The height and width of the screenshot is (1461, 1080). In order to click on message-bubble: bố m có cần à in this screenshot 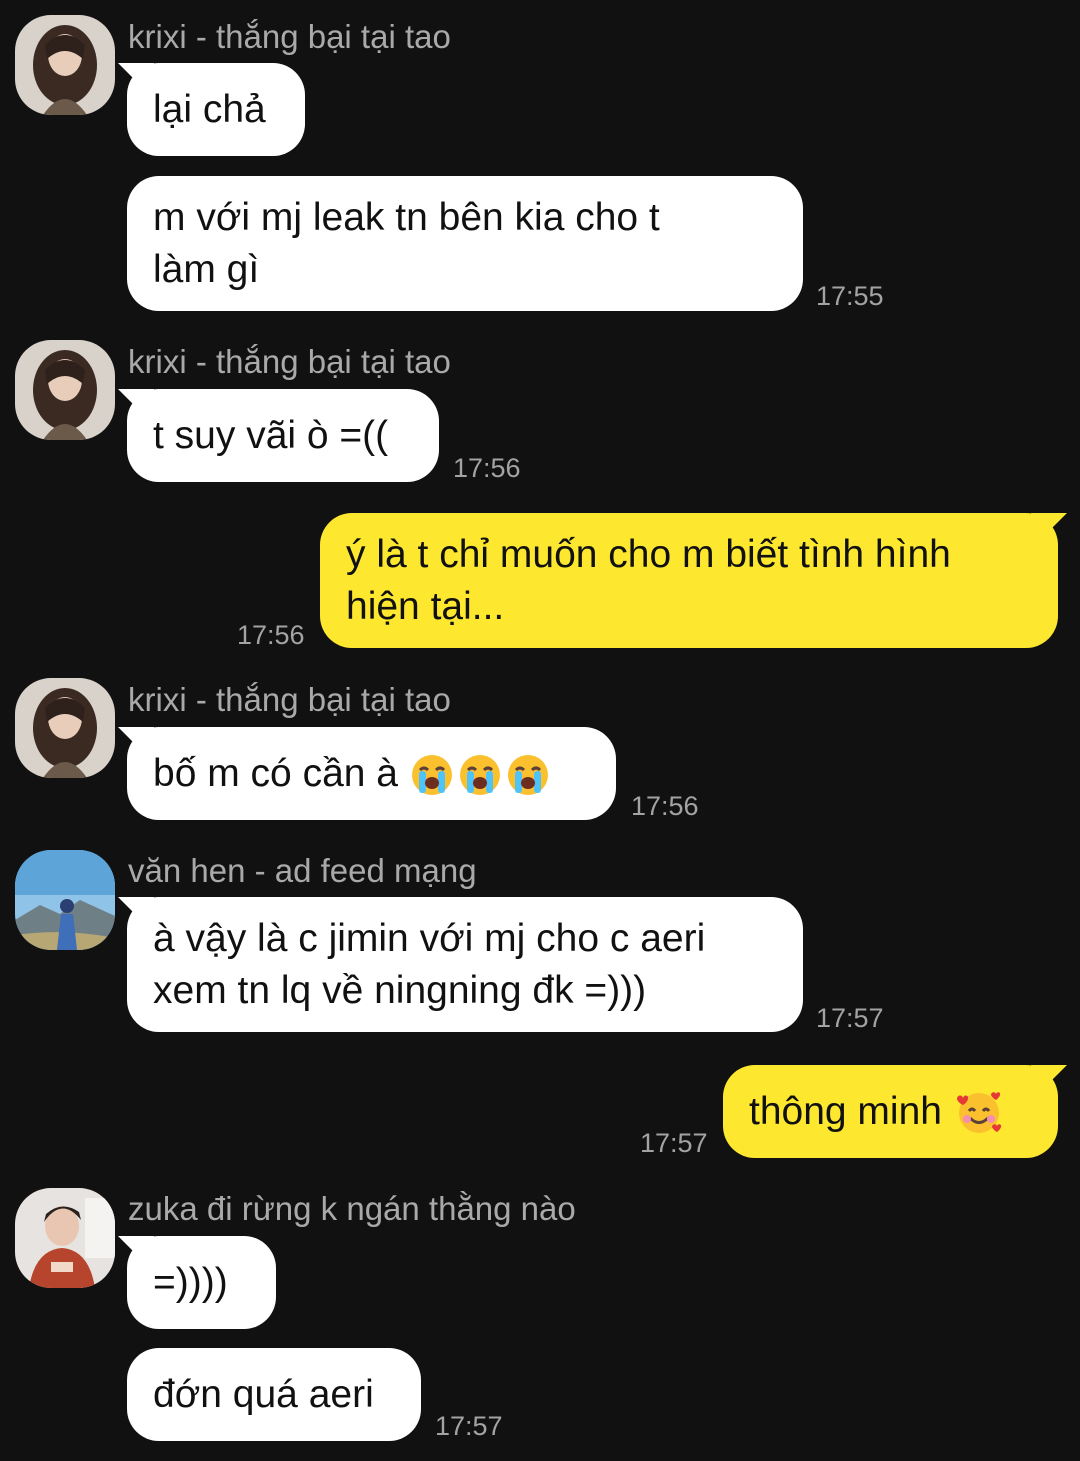, I will do `click(371, 773)`.